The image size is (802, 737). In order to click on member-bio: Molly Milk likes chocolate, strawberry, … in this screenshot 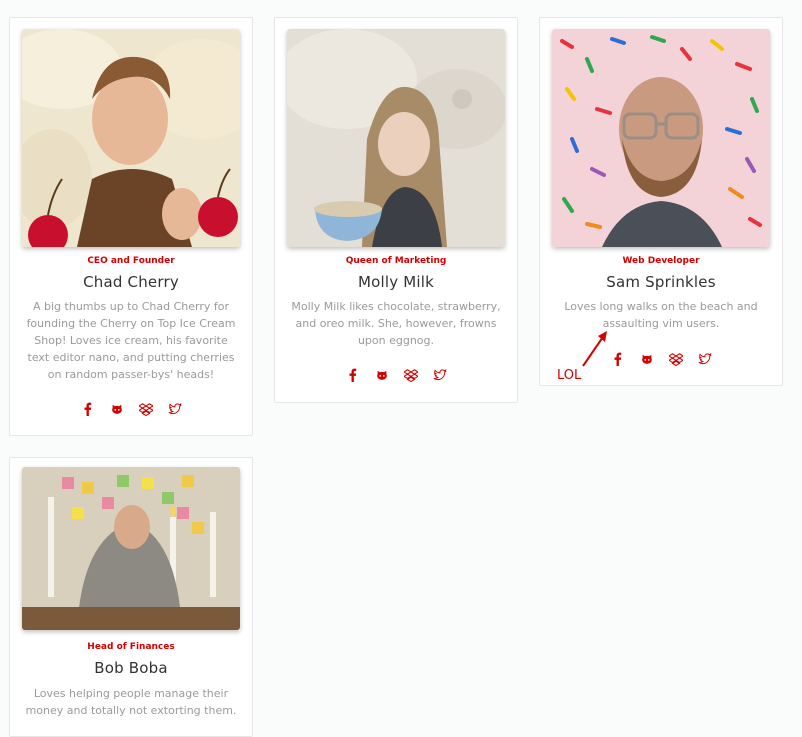, I will do `click(396, 323)`.